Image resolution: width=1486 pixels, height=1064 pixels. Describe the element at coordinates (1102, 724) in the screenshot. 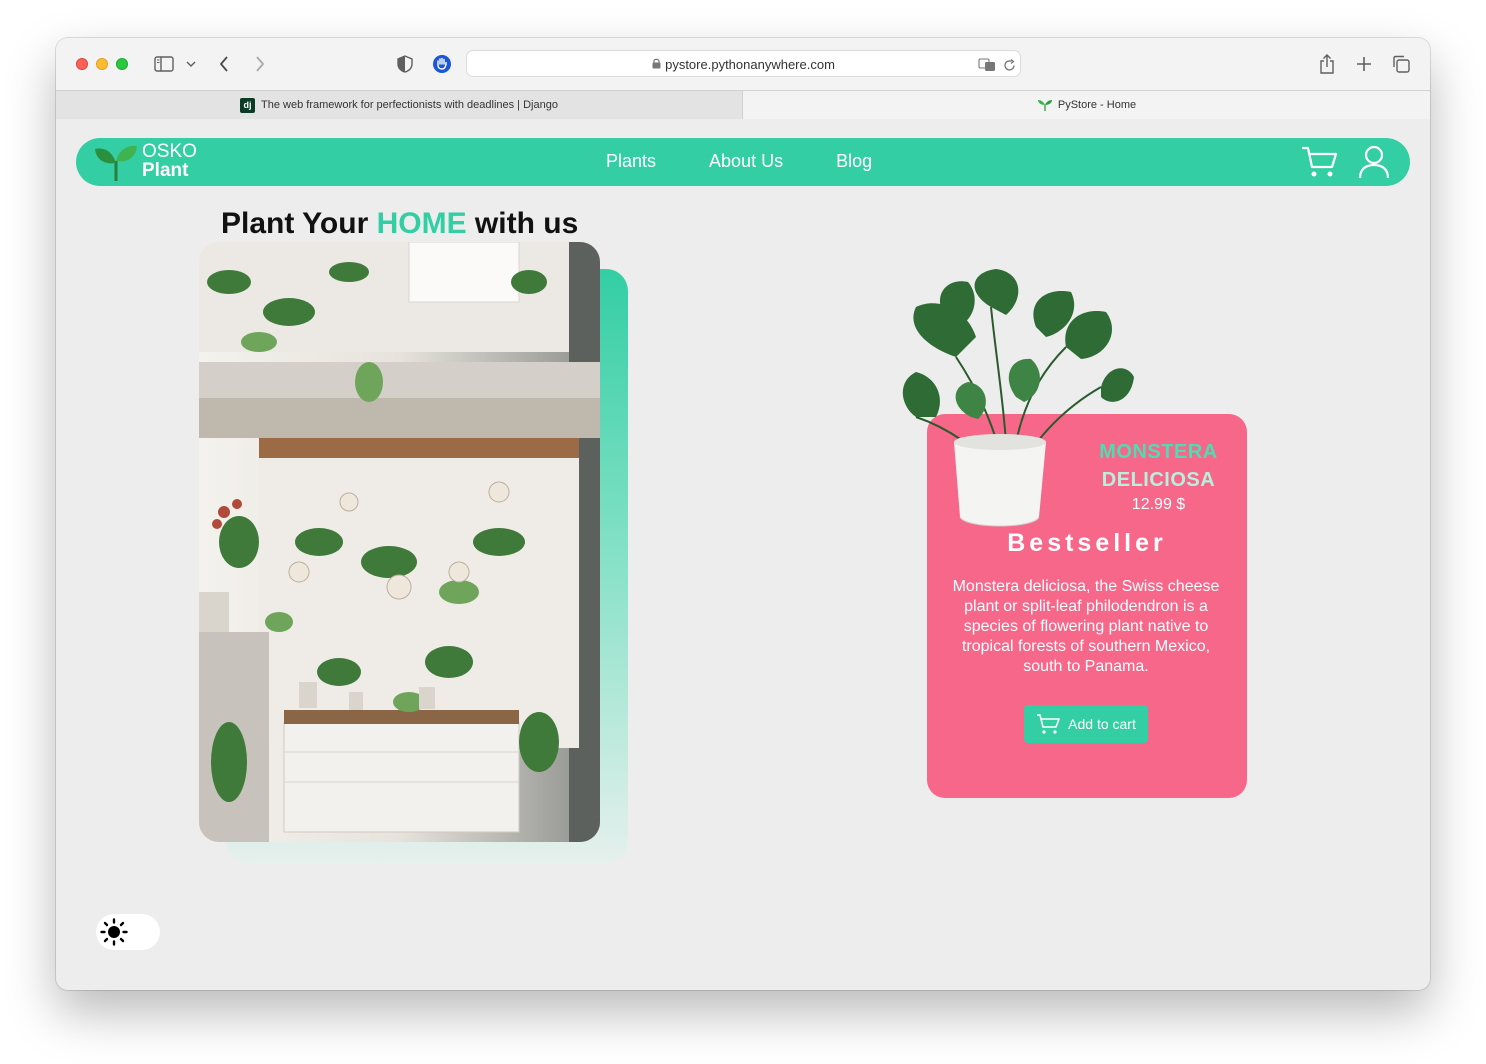

I see `add-to-cart-label: Add to cart` at that location.